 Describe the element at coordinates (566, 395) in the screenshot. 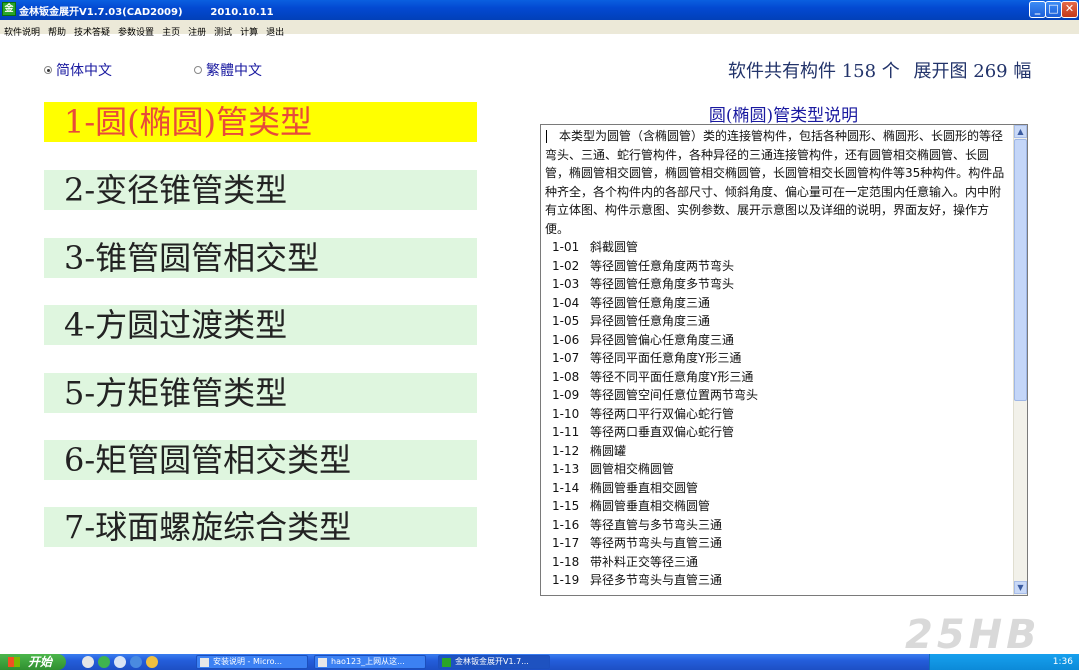

I see `item-code: 1-09` at that location.